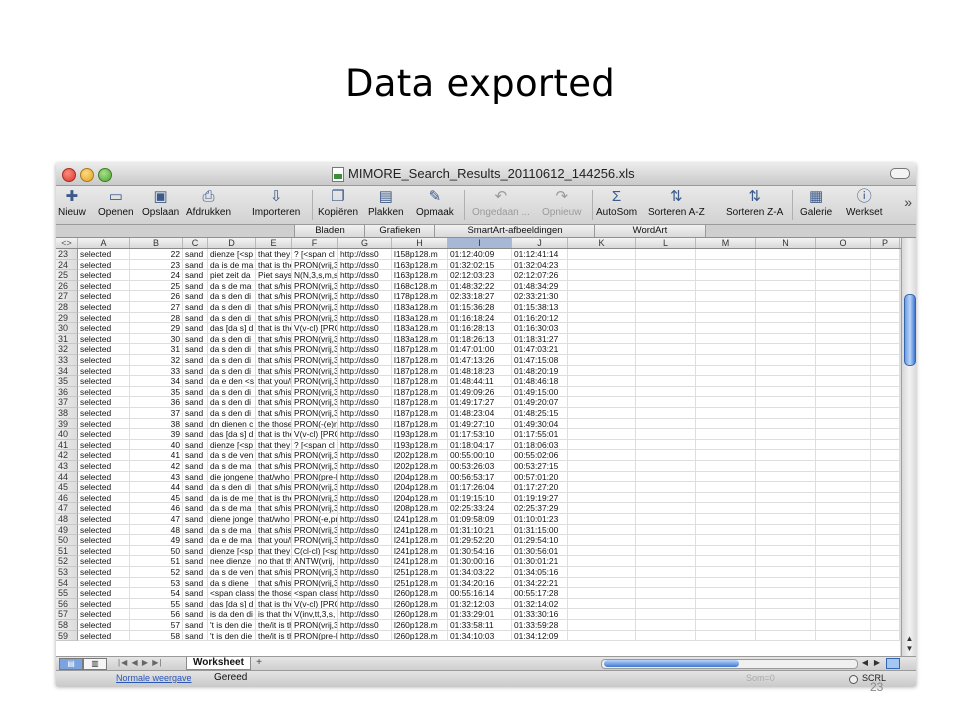 The image size is (960, 720). What do you see at coordinates (540, 296) in the screenshot?
I see `cell-j: 02:33:21:30` at bounding box center [540, 296].